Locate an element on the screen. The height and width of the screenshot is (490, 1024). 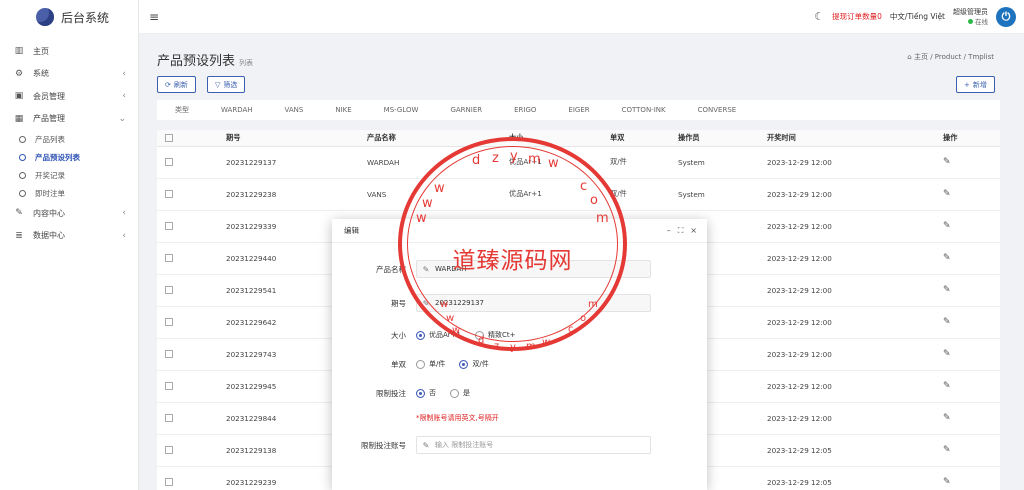
sidebar-subitem-preset-list: 产品预设列表 is located at coordinates (69, 157).